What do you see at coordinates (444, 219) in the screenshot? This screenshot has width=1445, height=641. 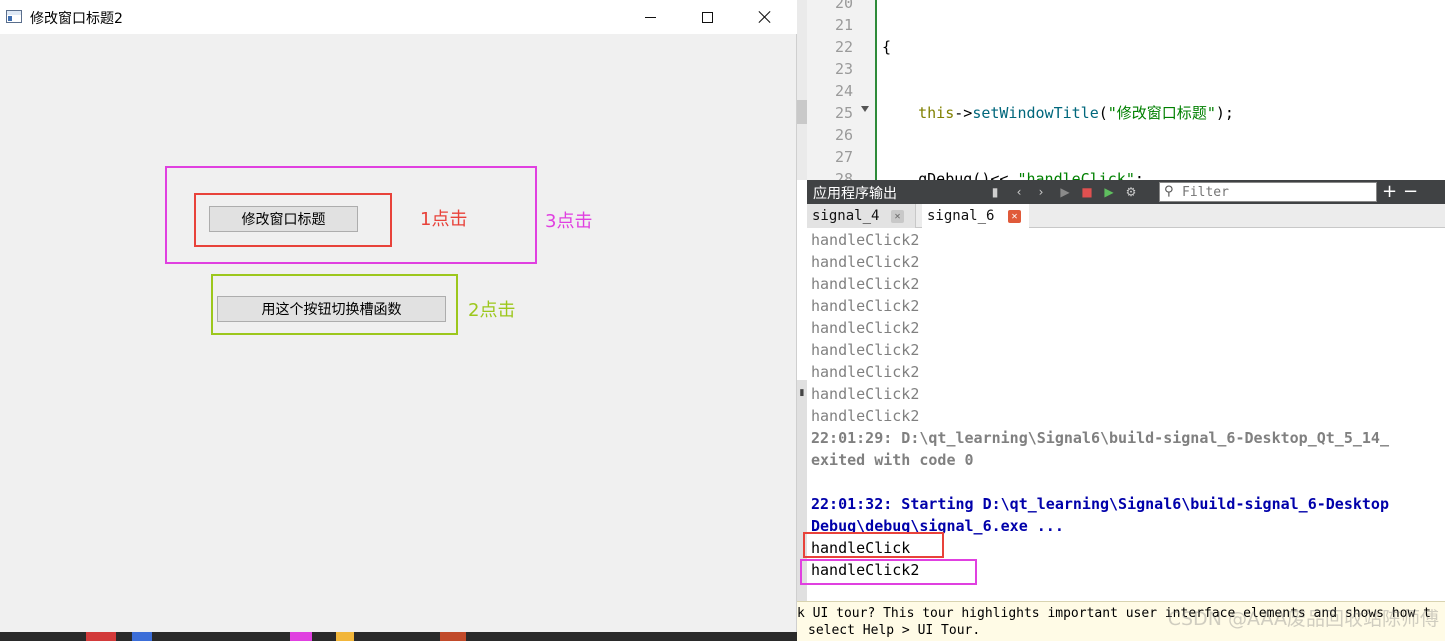 I see `annotation-step1: 1点击` at bounding box center [444, 219].